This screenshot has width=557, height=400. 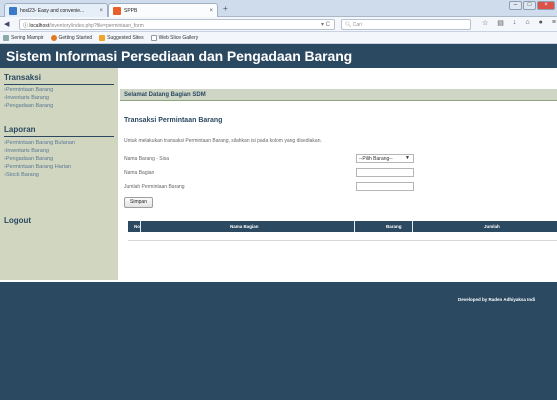 What do you see at coordinates (165, 95) in the screenshot?
I see `welcome-text: Selamat Datang Bagian SDM` at bounding box center [165, 95].